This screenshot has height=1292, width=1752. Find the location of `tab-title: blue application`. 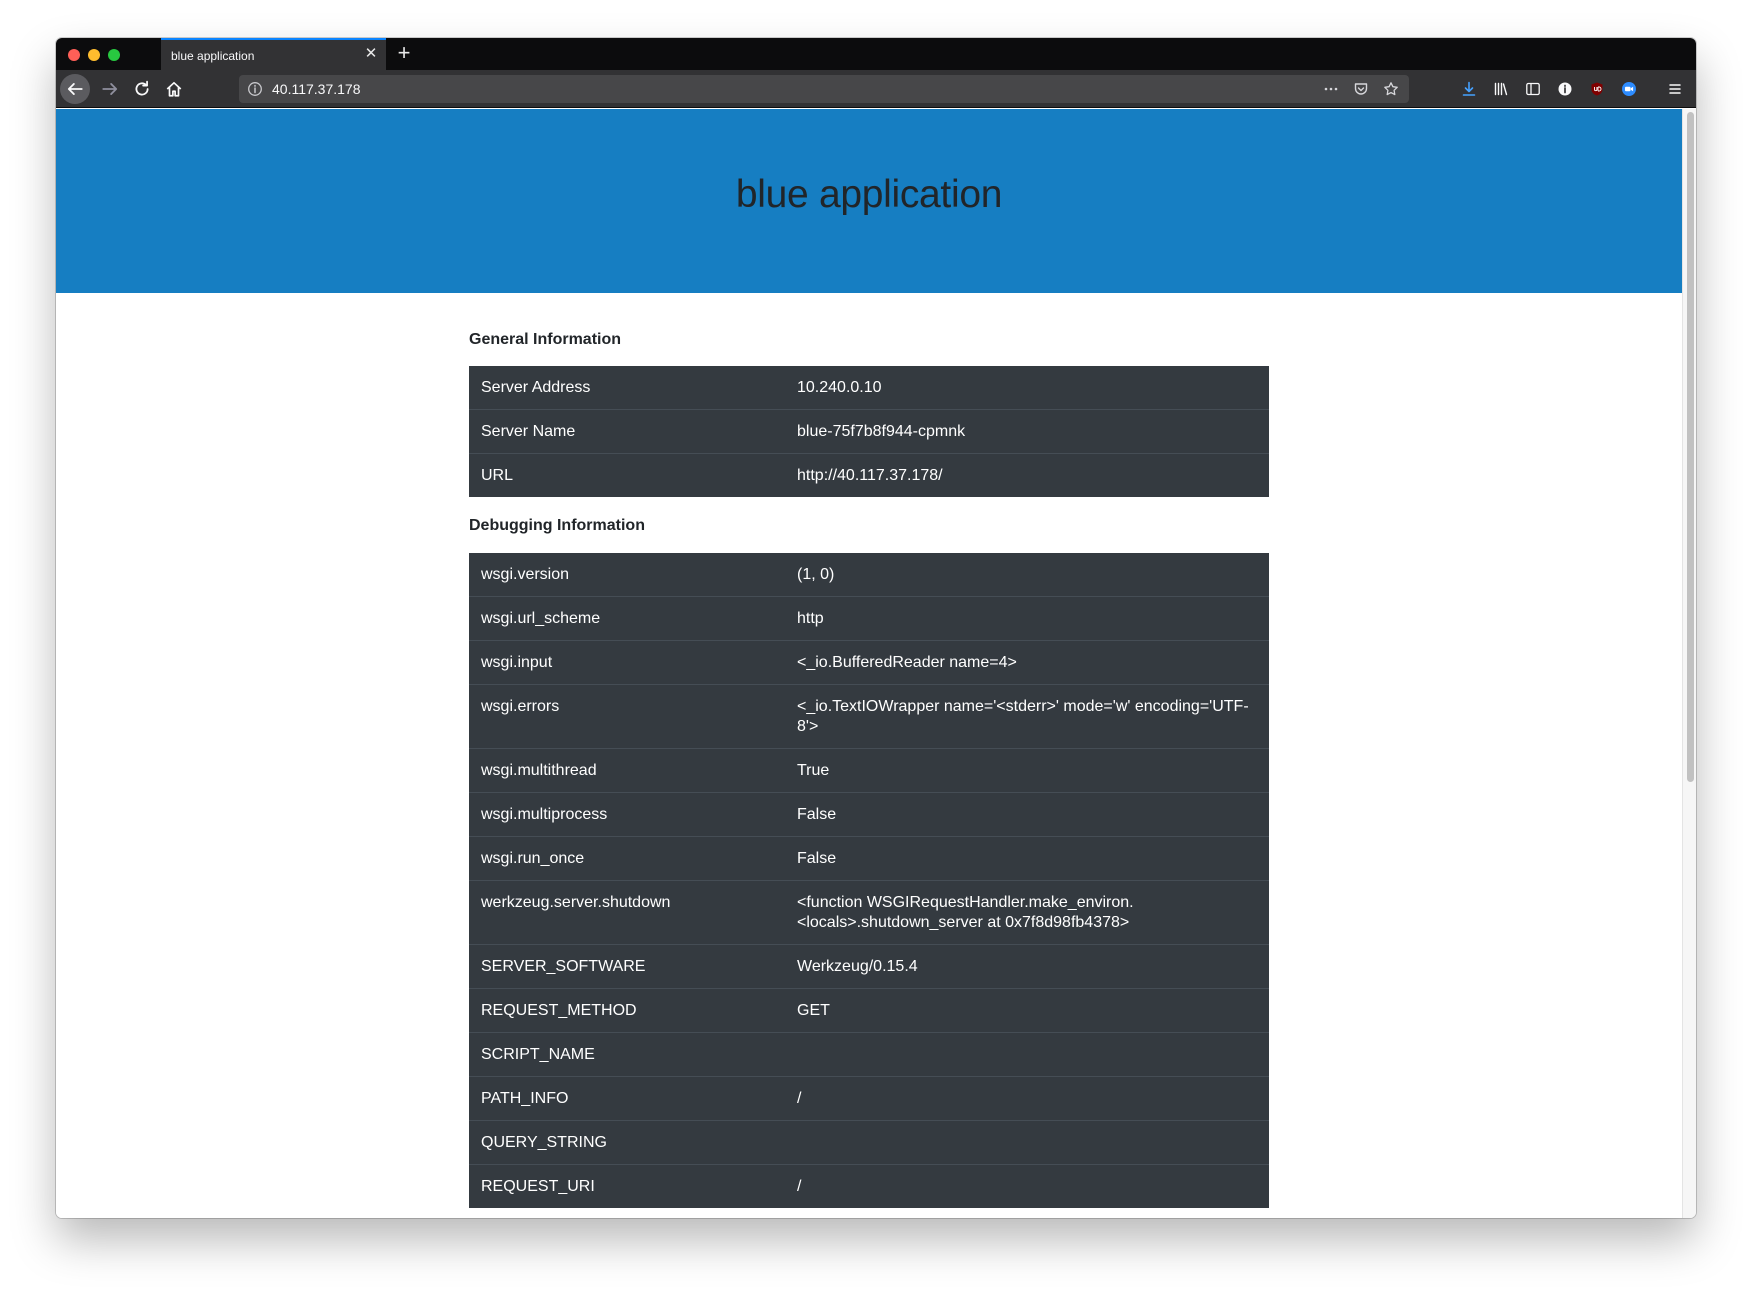

tab-title: blue application is located at coordinates (213, 56).